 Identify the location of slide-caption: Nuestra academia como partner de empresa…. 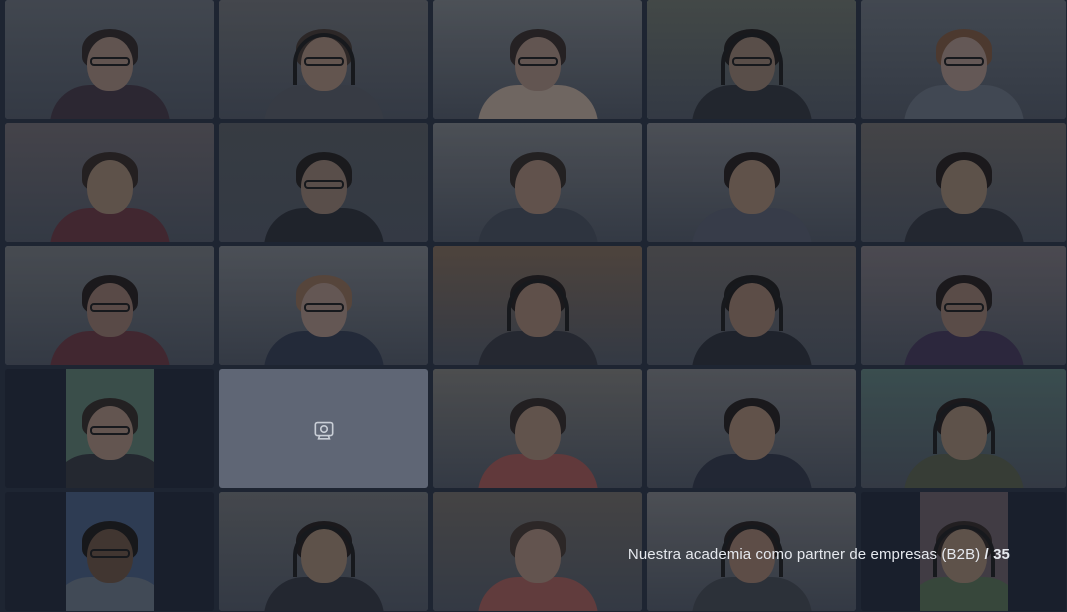
(819, 554).